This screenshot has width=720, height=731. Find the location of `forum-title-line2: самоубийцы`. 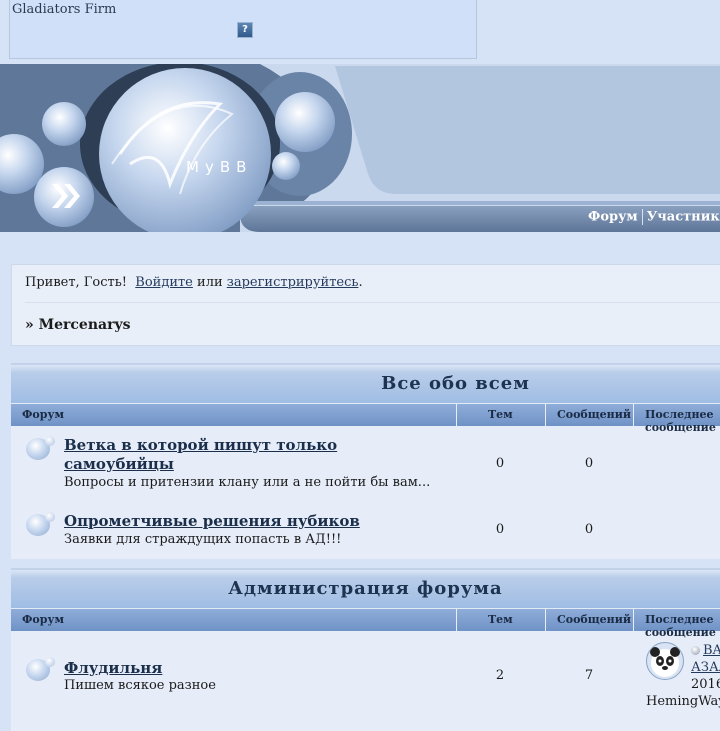

forum-title-line2: самоубийцы is located at coordinates (119, 464).